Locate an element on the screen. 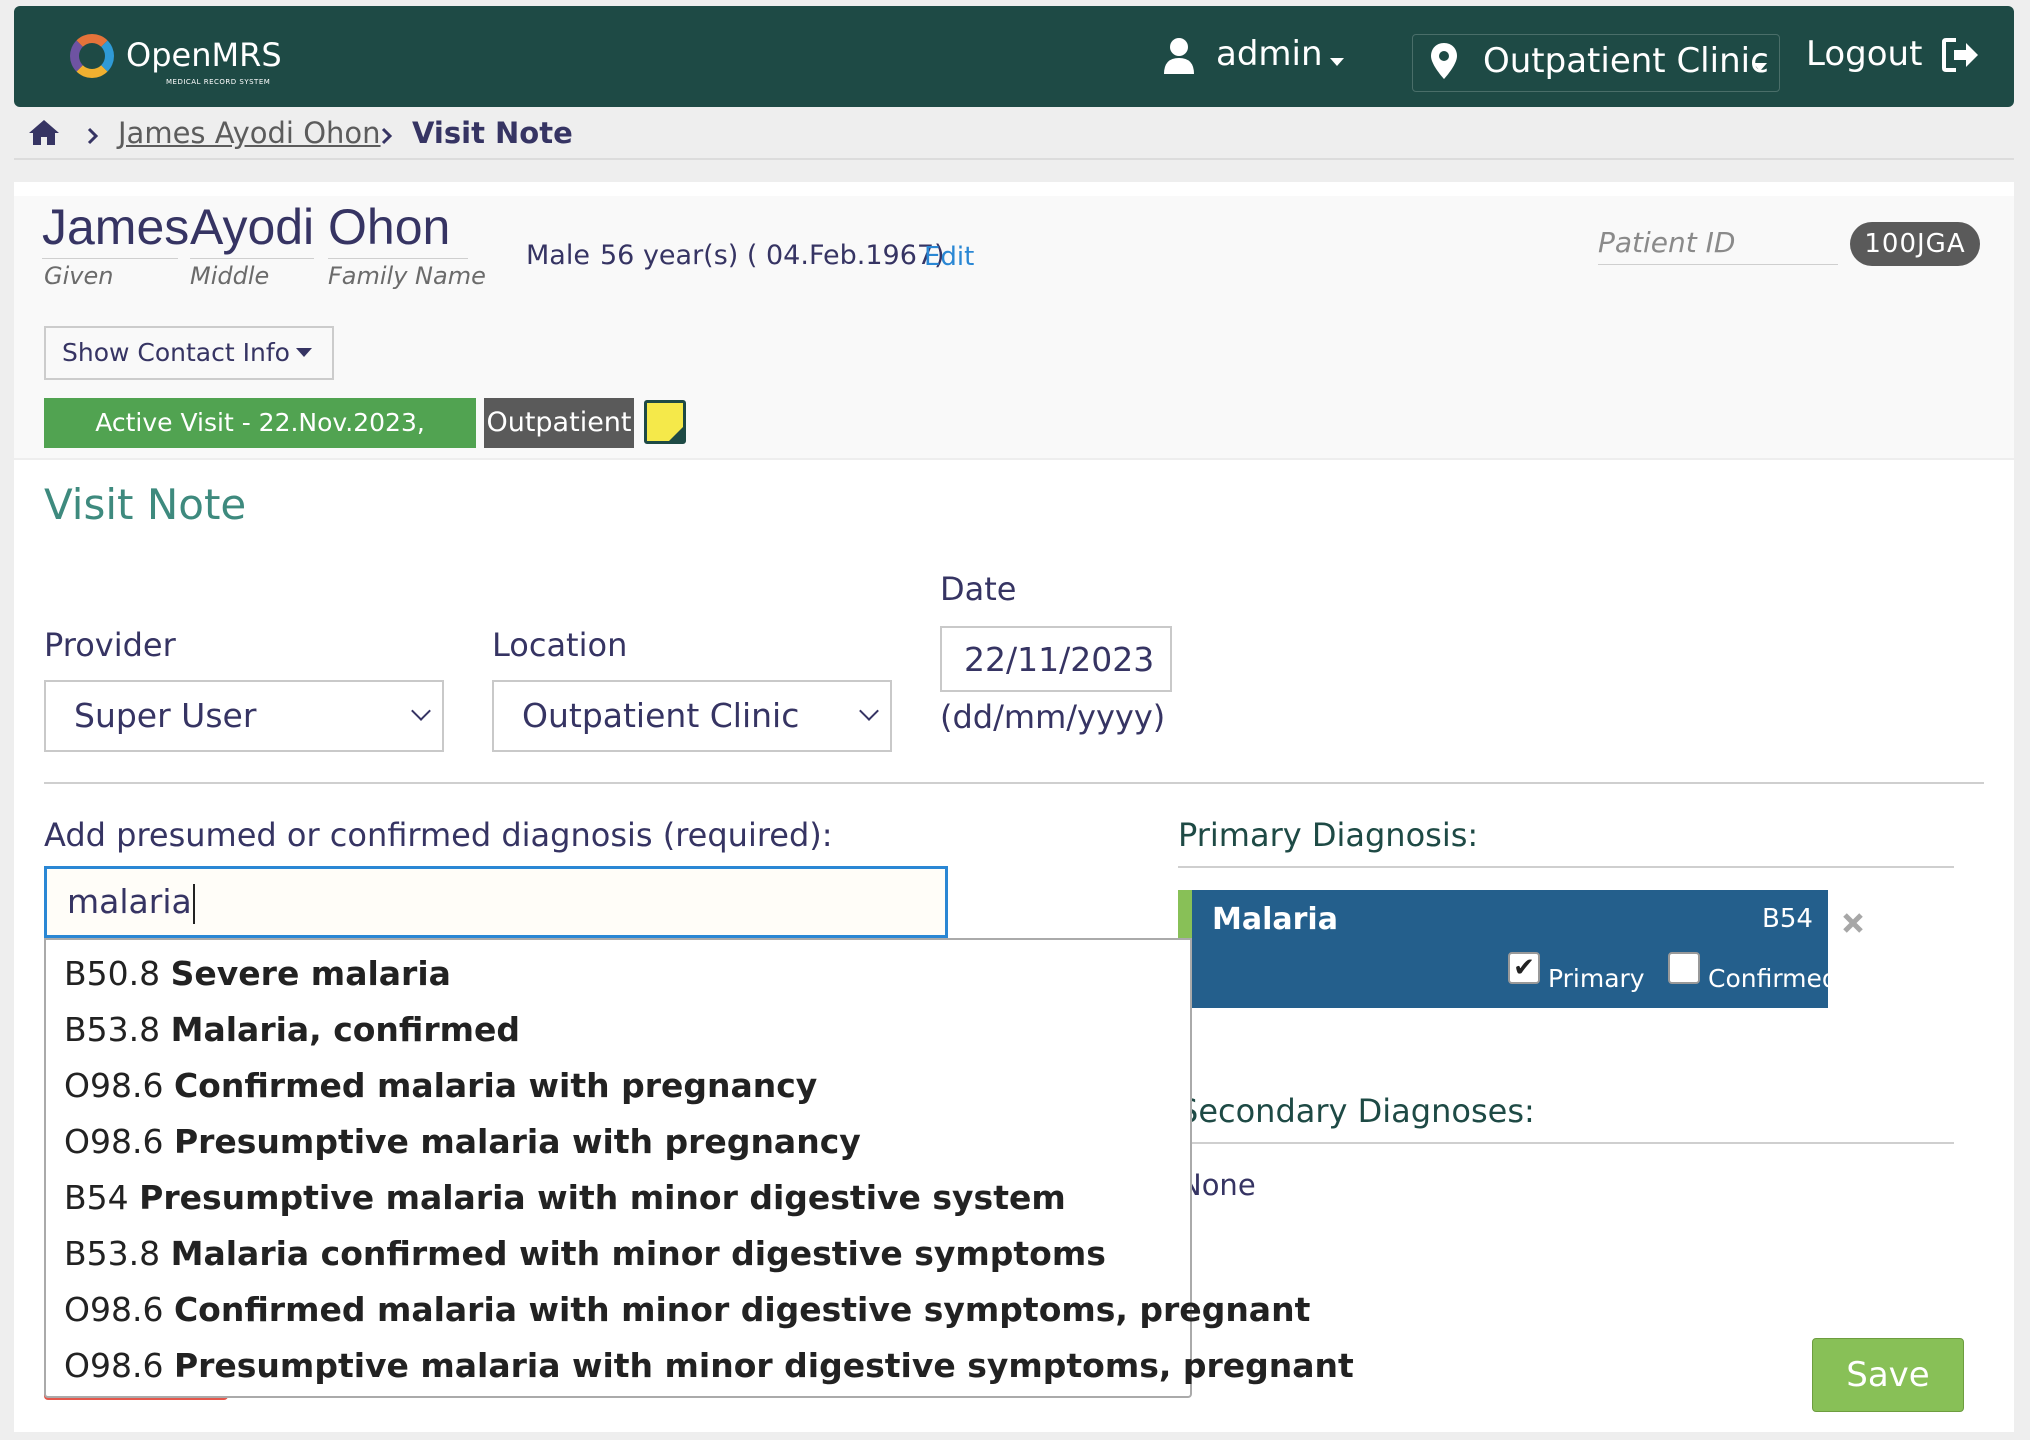 This screenshot has width=2030, height=1440. caret-down-icon is located at coordinates (304, 352).